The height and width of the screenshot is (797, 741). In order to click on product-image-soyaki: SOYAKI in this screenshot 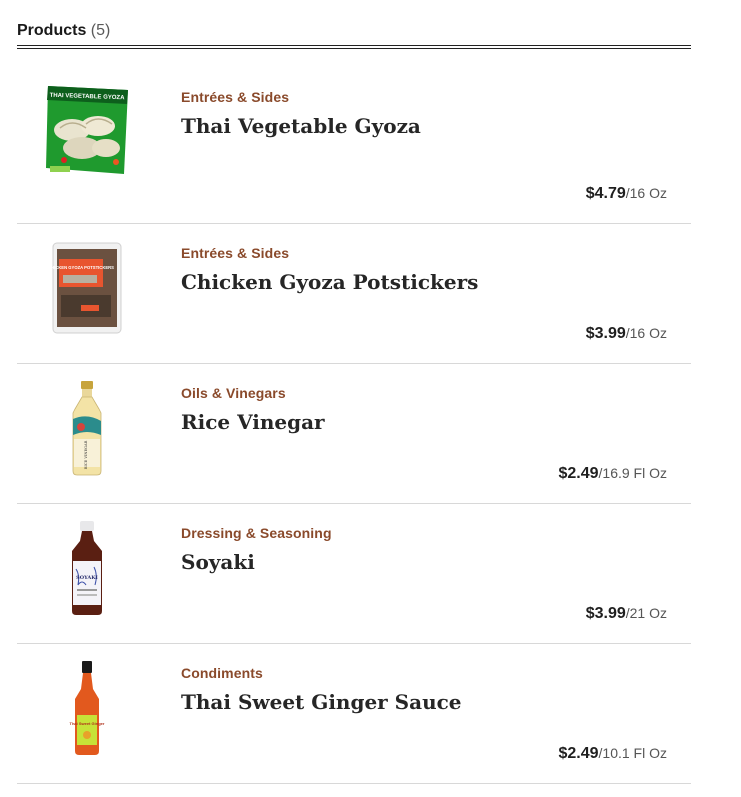, I will do `click(87, 568)`.